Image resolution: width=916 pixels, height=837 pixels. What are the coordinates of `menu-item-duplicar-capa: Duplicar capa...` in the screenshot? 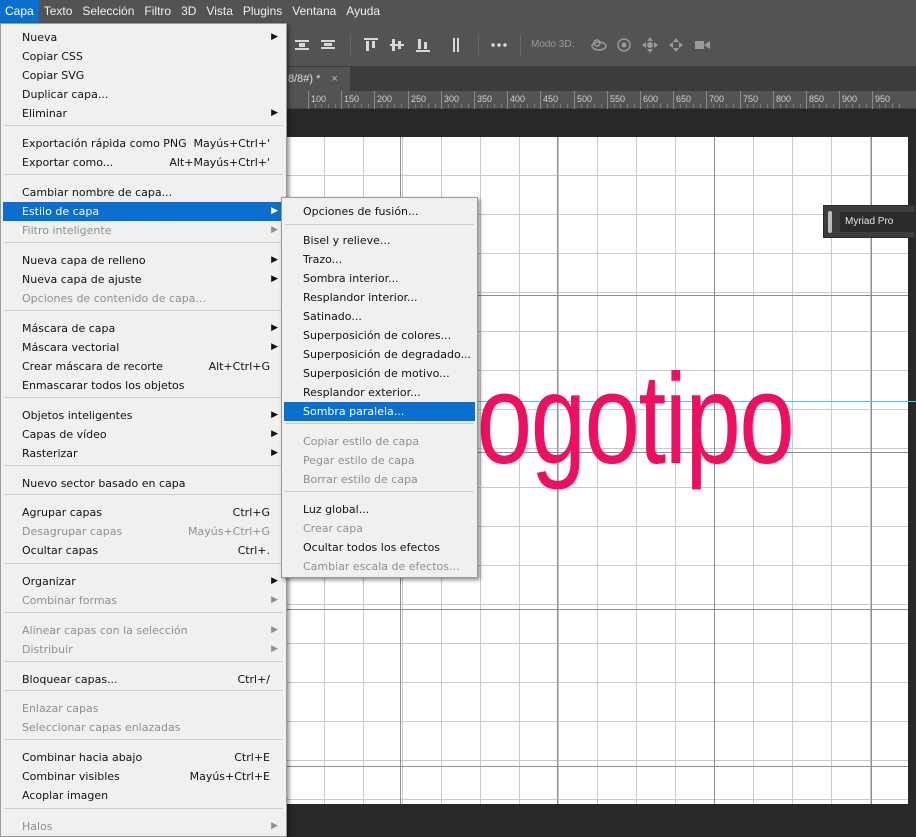 It's located at (143, 94).